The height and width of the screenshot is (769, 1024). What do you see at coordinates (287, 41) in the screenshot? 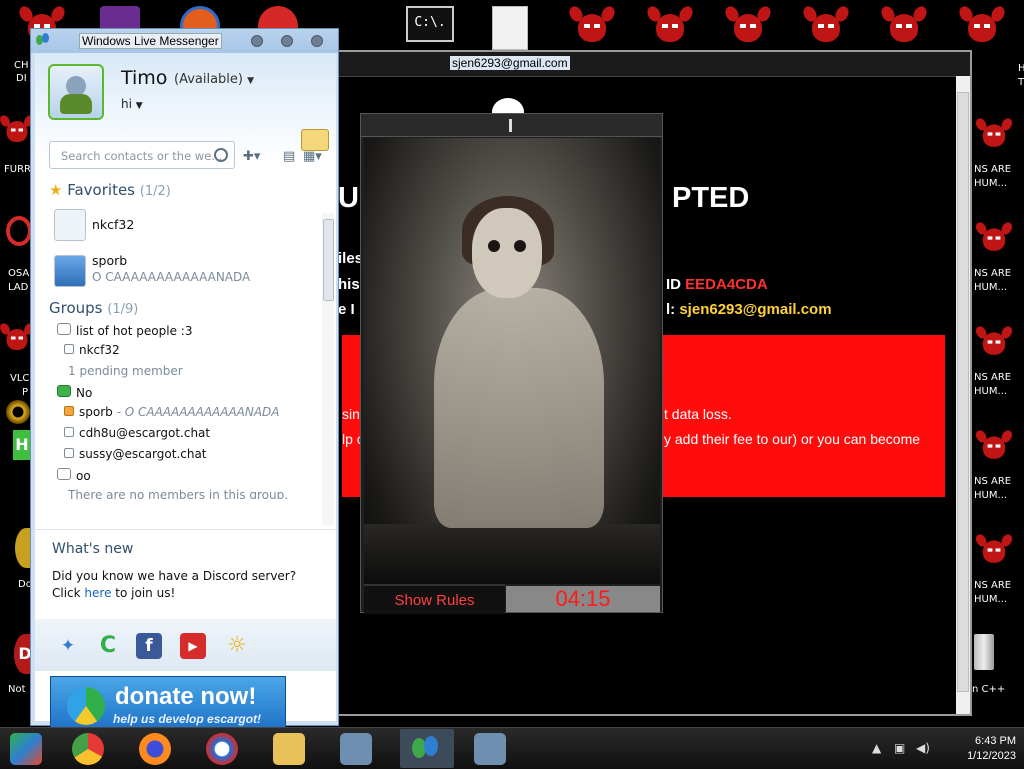
I see `maximize-button` at bounding box center [287, 41].